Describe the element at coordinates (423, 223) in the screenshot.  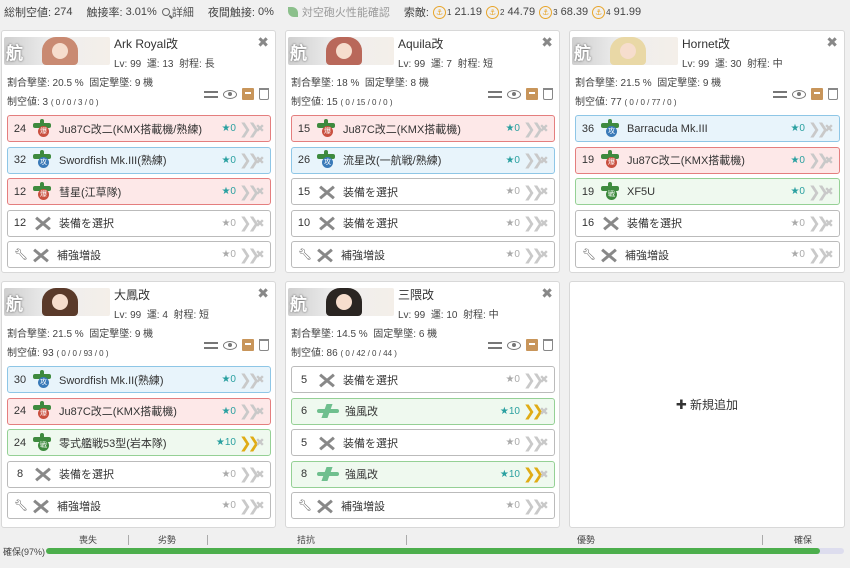
I see `equipment-slot: 10 装備を選択 ★0 ❯❯ ✖` at that location.